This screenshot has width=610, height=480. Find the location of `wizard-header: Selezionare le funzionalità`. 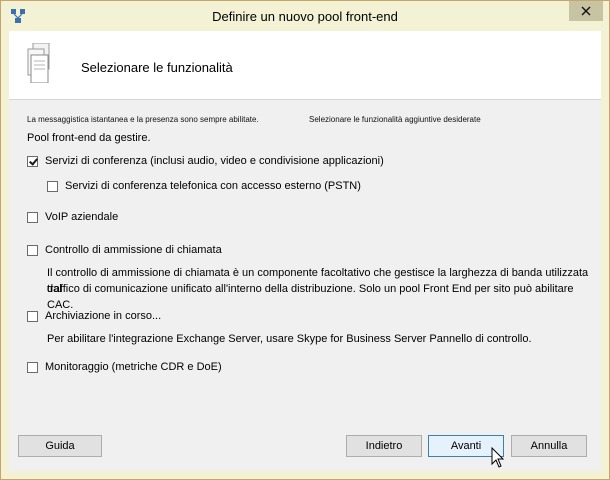

wizard-header: Selezionare le funzionalità is located at coordinates (305, 65).